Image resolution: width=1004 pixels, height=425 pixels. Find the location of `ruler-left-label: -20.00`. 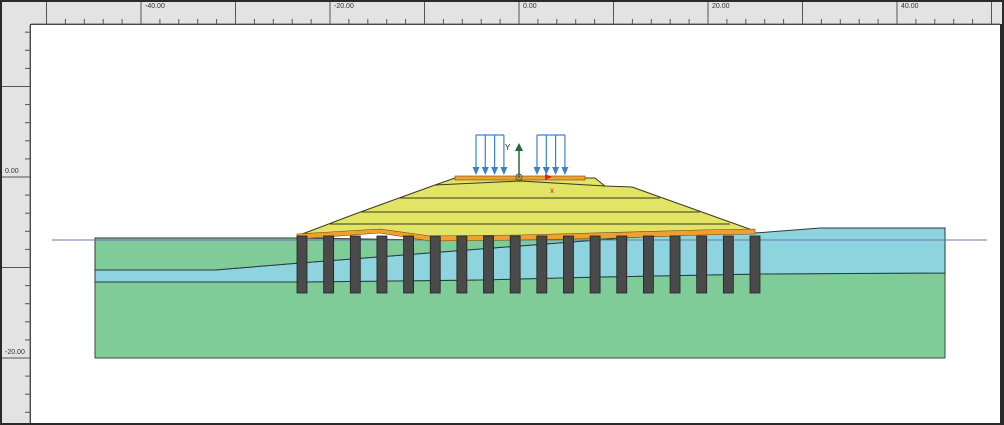

ruler-left-label: -20.00 is located at coordinates (15, 352).